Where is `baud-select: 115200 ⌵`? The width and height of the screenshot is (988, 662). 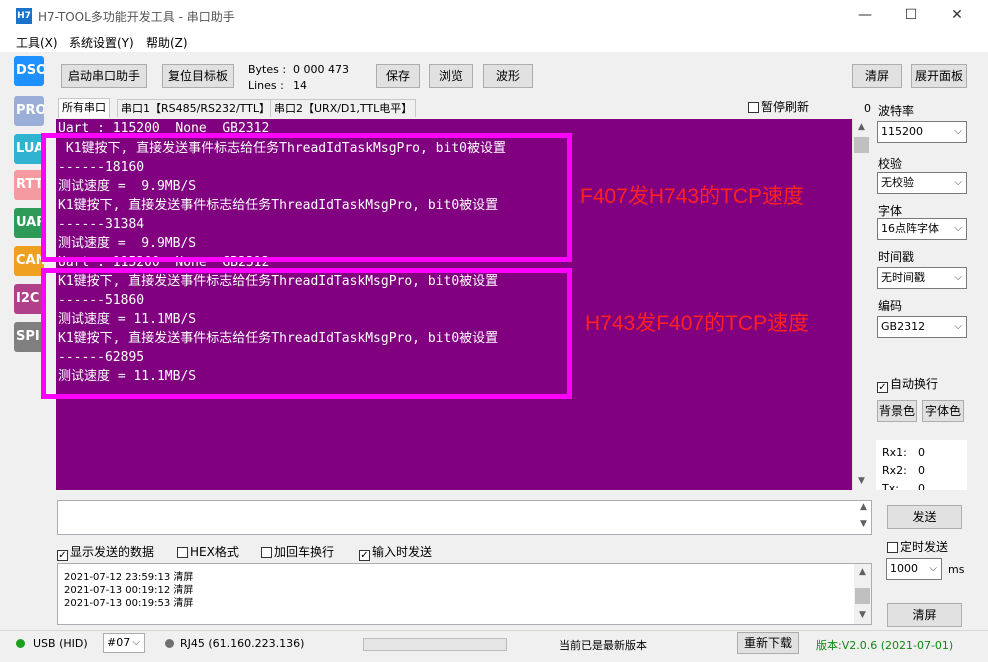
baud-select: 115200 ⌵ is located at coordinates (922, 132).